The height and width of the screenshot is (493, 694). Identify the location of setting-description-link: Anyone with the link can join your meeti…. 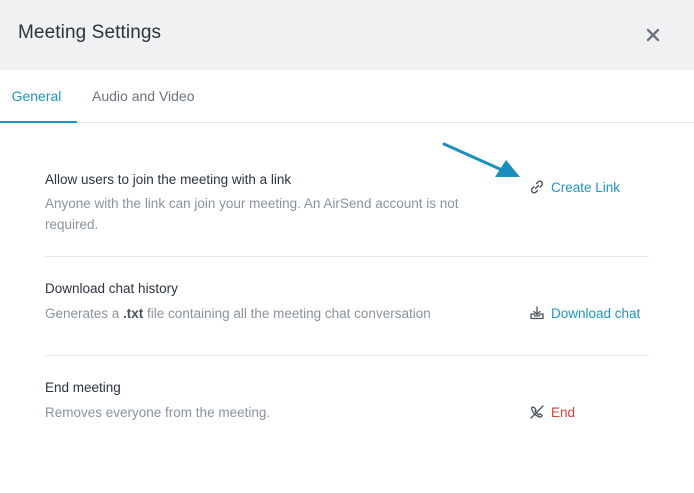
(252, 214).